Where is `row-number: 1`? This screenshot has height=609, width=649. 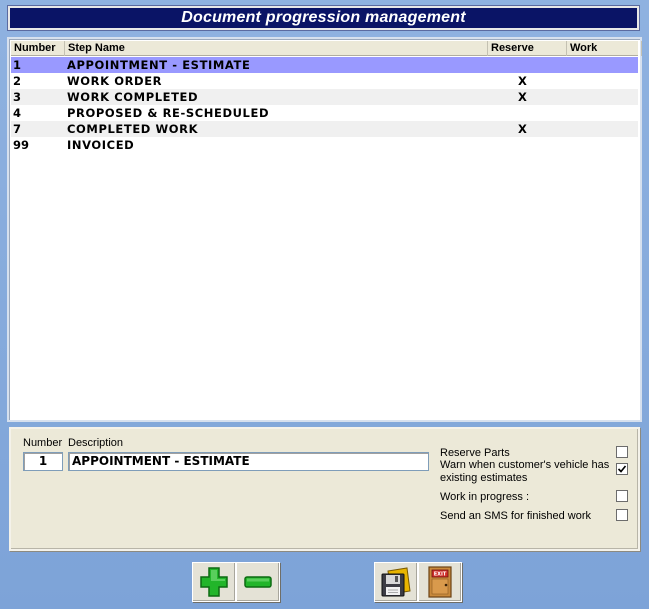 row-number: 1 is located at coordinates (17, 65).